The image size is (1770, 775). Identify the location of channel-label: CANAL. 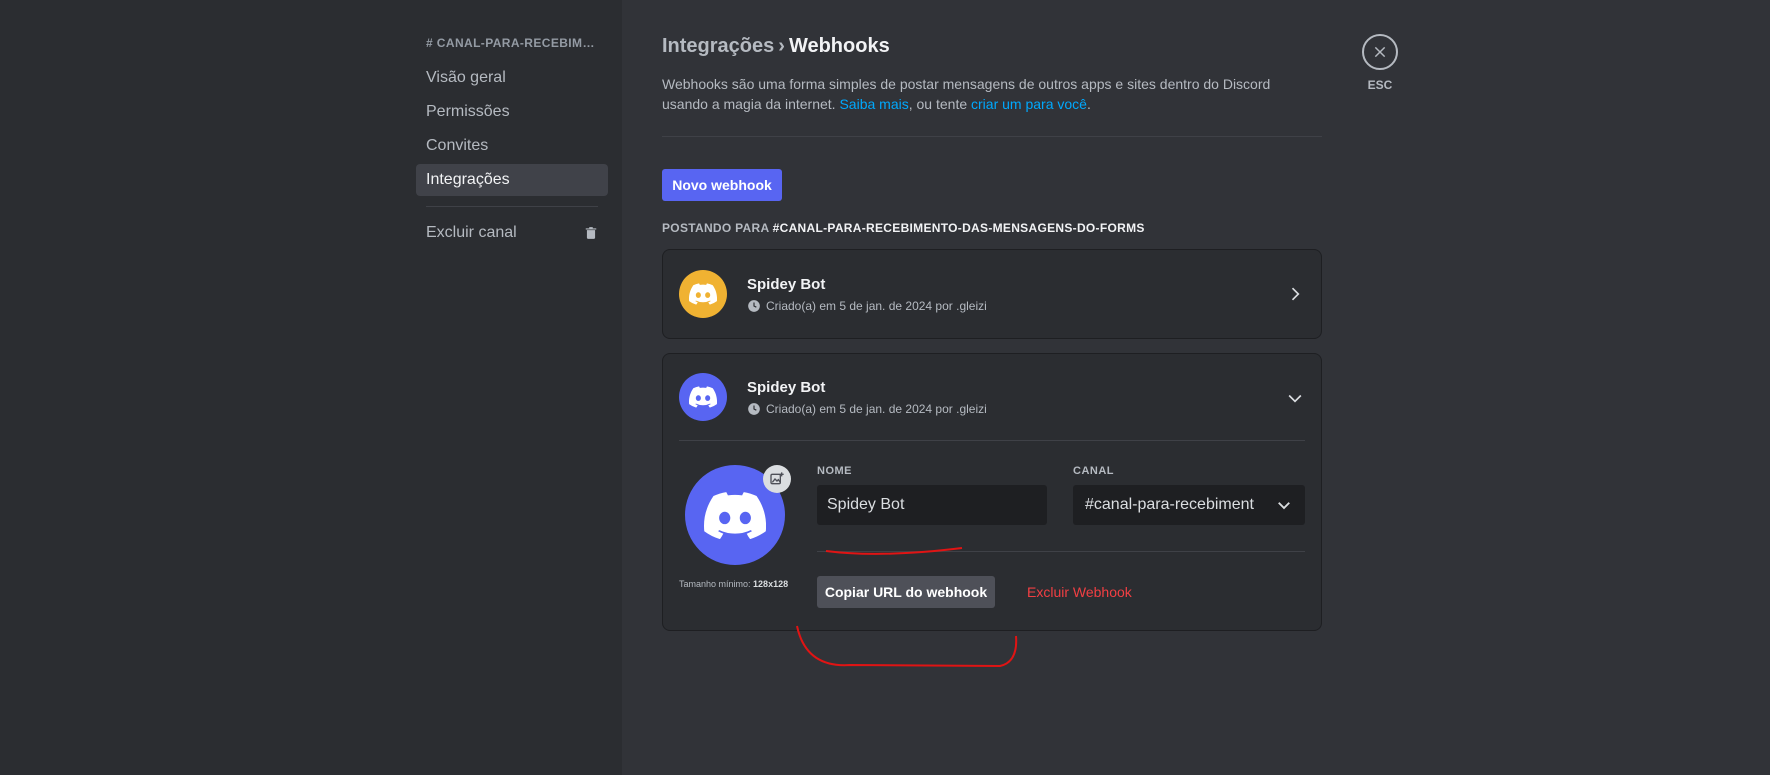
(1093, 471).